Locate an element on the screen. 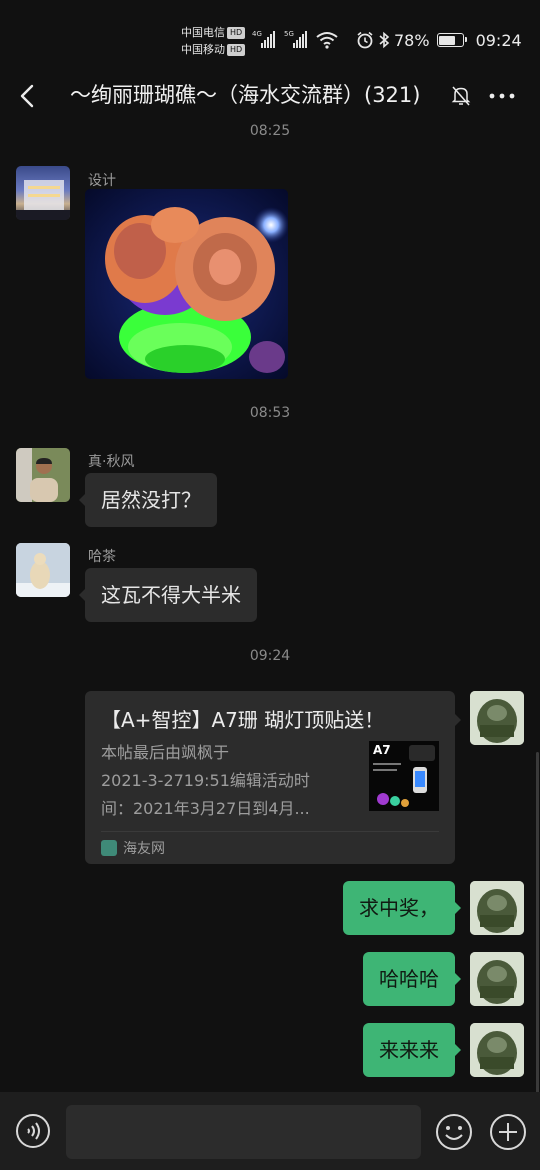  message-bubble: 来来来 is located at coordinates (412, 1050).